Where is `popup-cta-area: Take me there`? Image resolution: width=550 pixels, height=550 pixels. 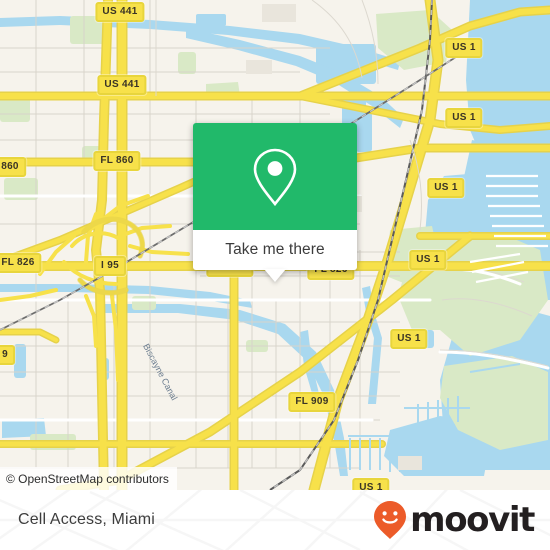 popup-cta-area: Take me there is located at coordinates (275, 256).